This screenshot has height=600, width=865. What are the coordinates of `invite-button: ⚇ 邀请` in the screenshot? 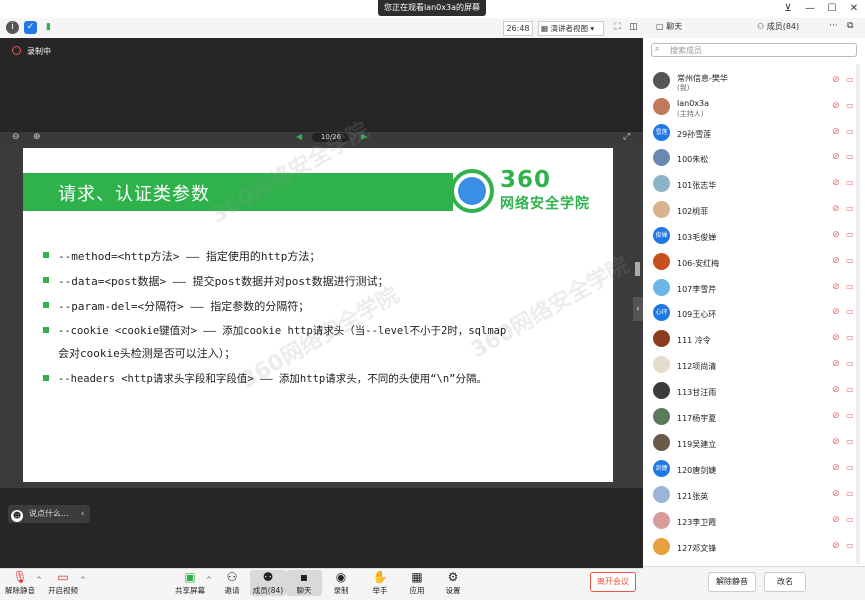 It's located at (232, 583).